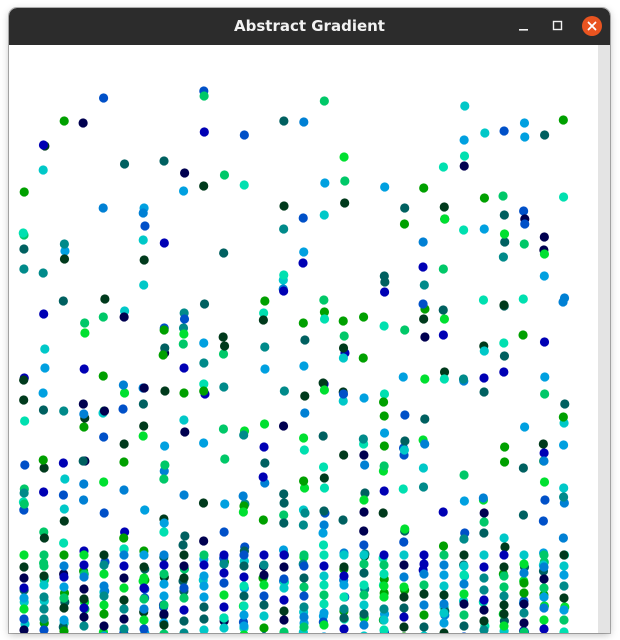  I want to click on close-button, so click(592, 26).